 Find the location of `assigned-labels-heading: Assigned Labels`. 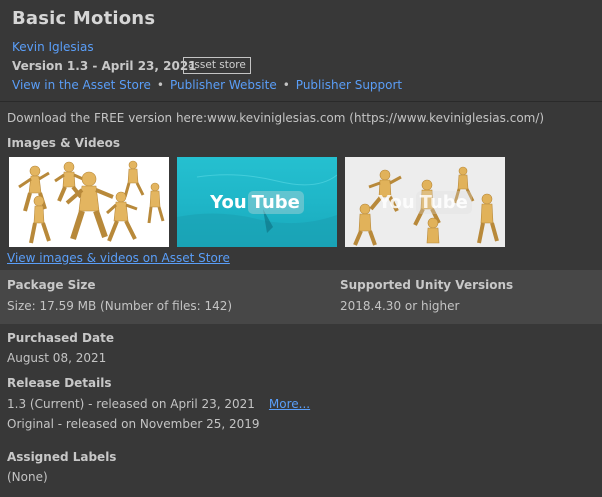

assigned-labels-heading: Assigned Labels is located at coordinates (62, 457).